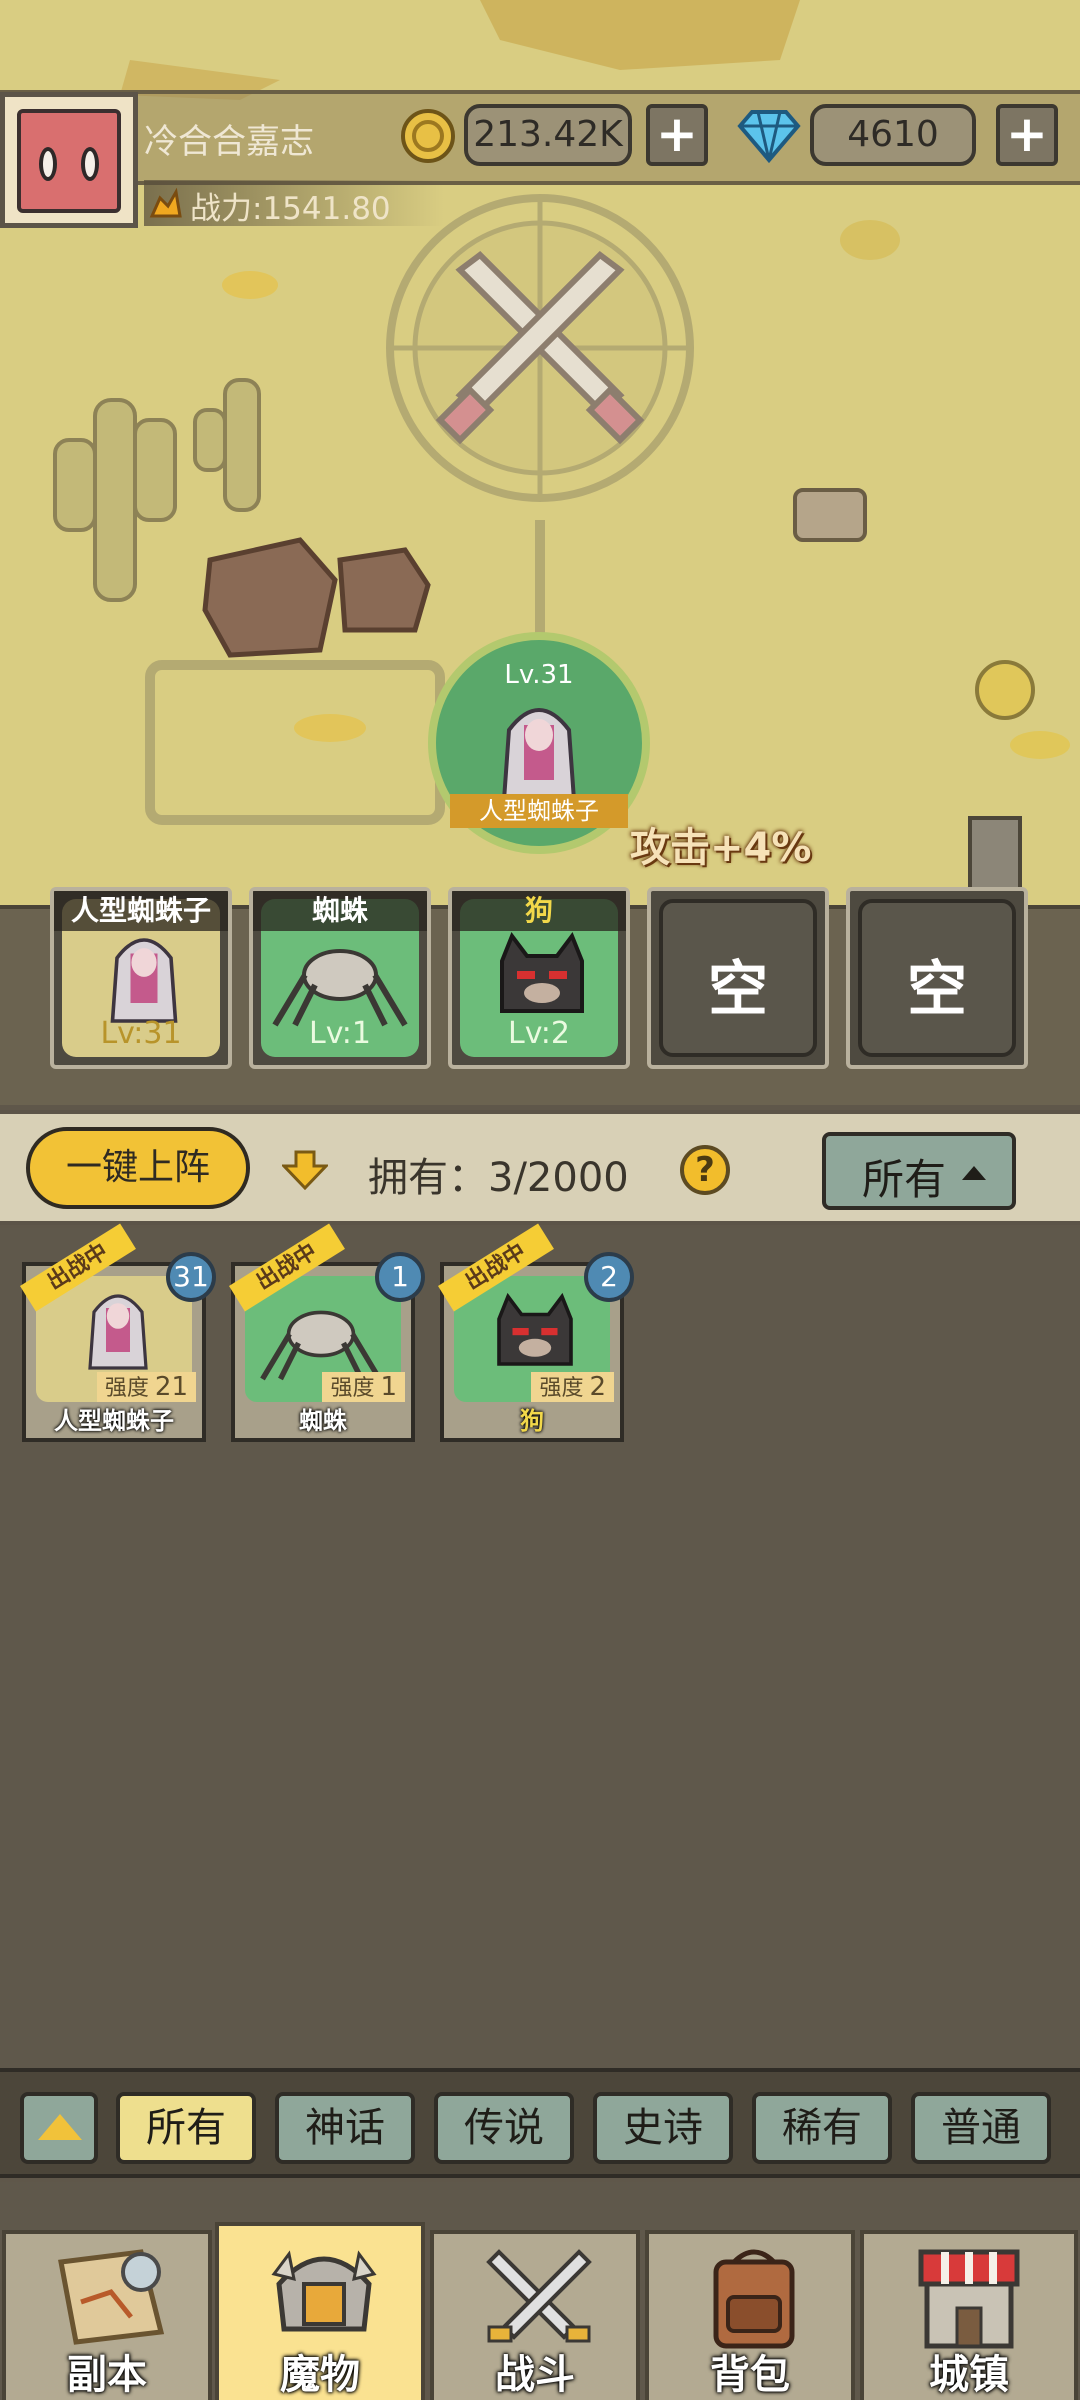 The height and width of the screenshot is (2400, 1080). Describe the element at coordinates (320, 2375) in the screenshot. I see `nav-label: 魔物` at that location.